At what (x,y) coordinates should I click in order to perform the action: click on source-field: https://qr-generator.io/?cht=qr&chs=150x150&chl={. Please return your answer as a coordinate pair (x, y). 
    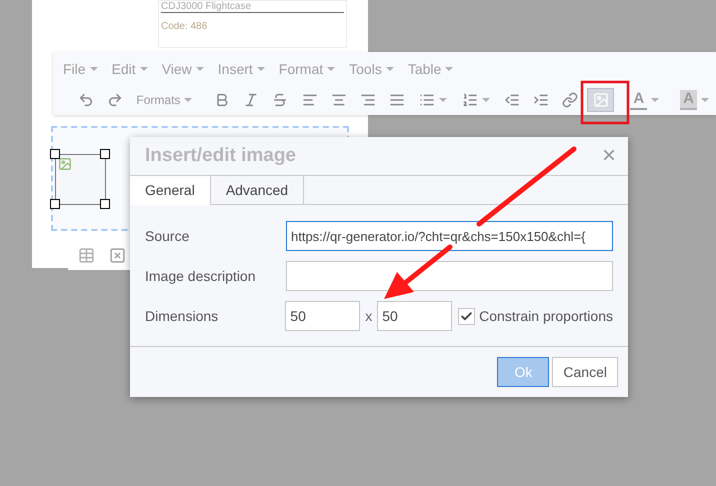
    Looking at the image, I should click on (449, 236).